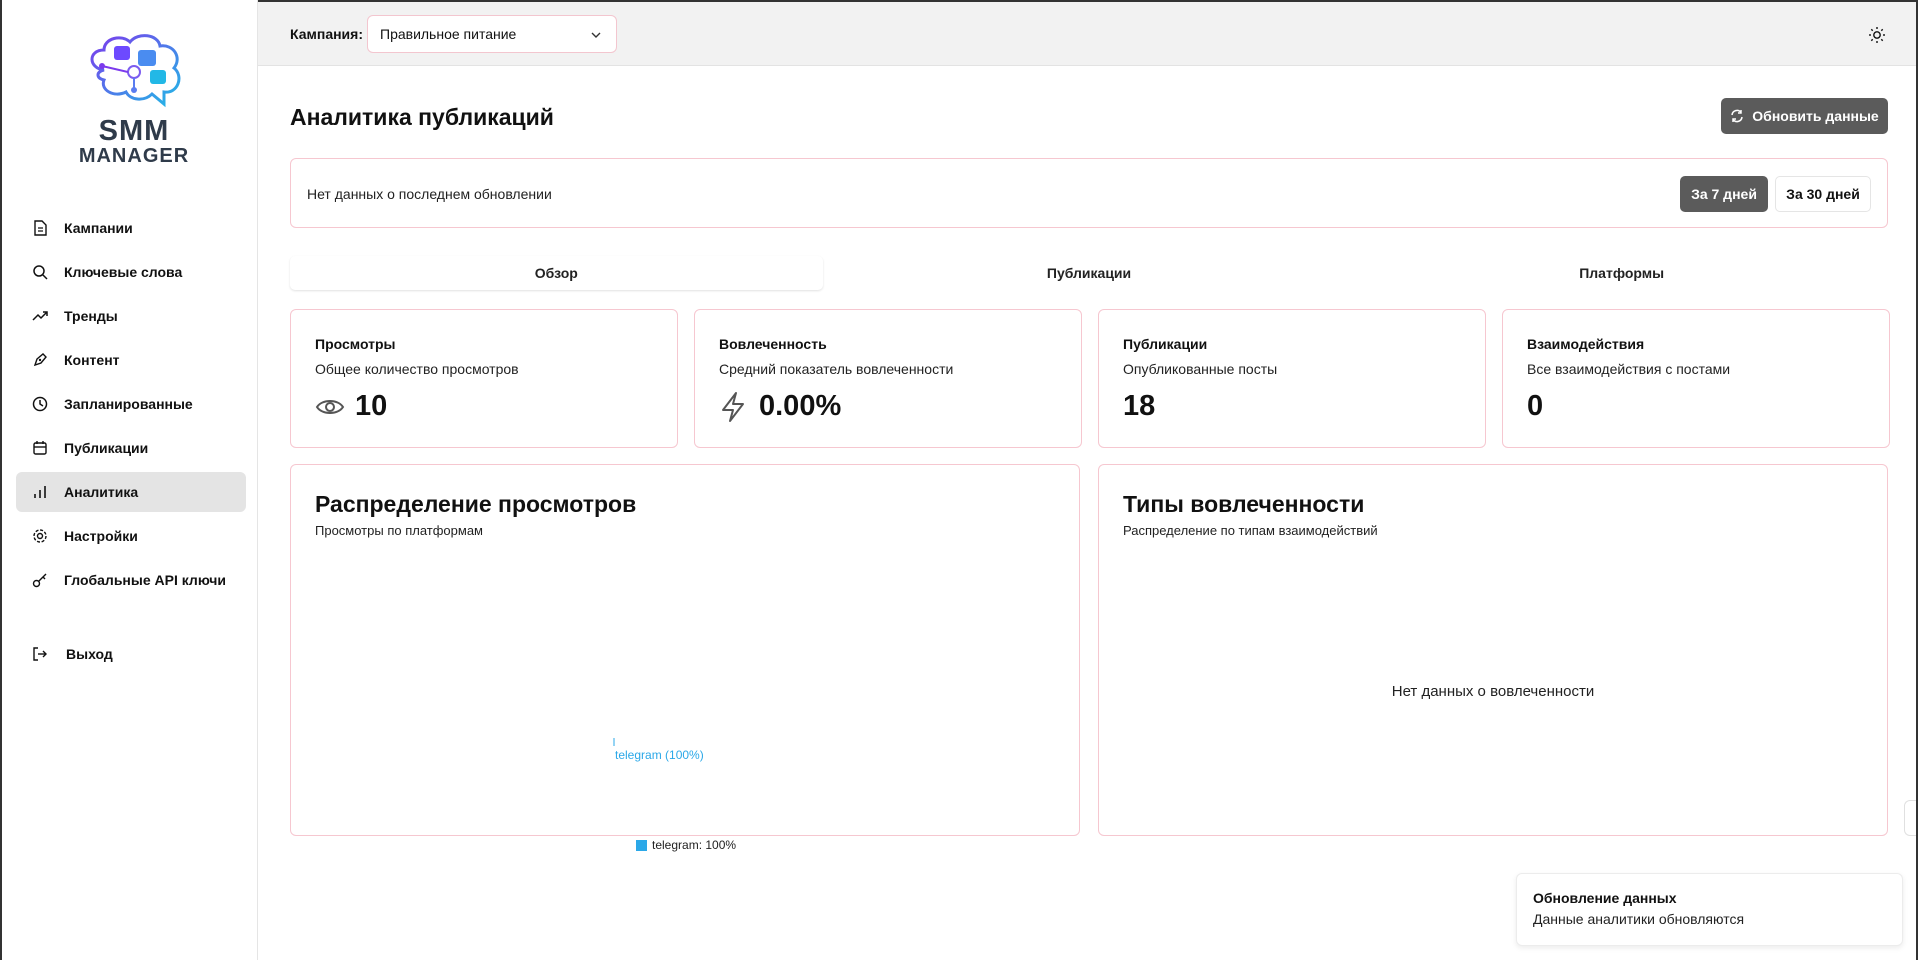 The width and height of the screenshot is (1918, 960). I want to click on gear-icon, so click(40, 536).